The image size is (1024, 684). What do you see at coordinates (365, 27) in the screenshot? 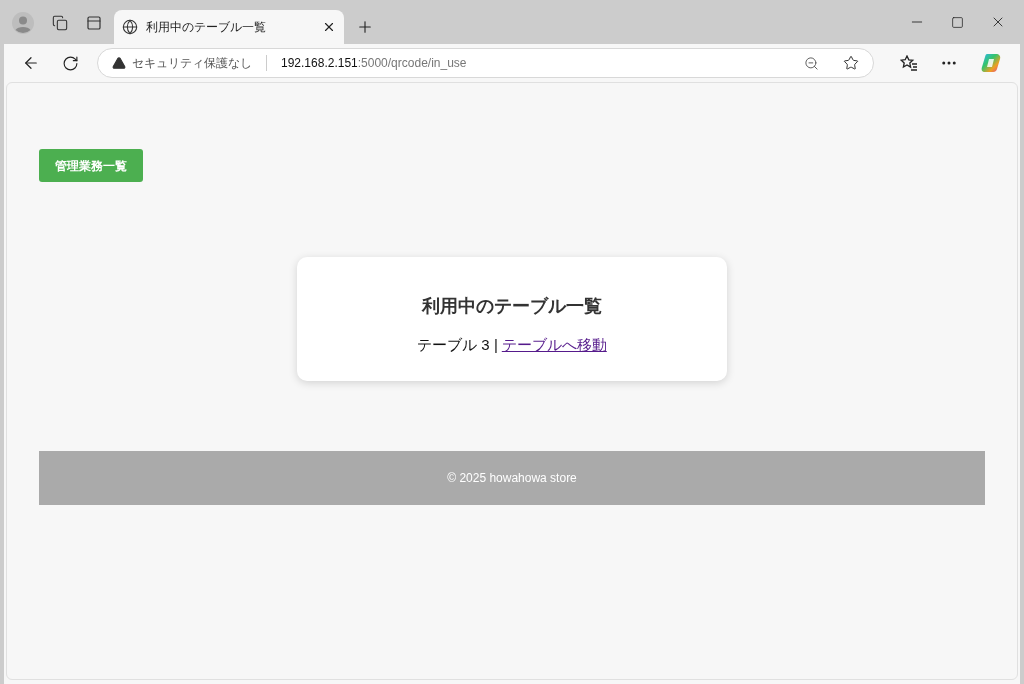
I see `new-tab-icon` at bounding box center [365, 27].